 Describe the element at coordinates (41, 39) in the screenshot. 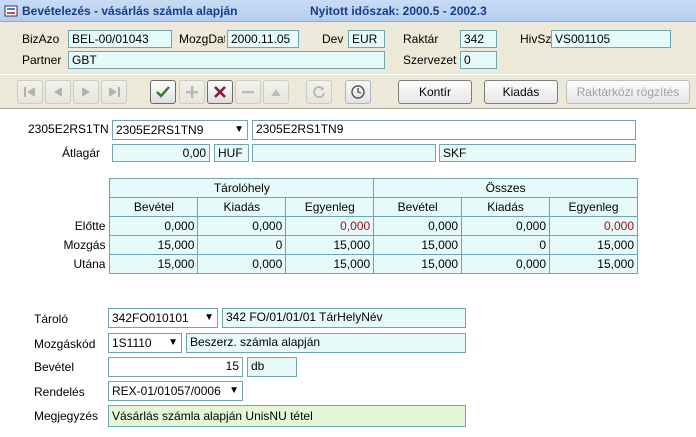

I see `bizazo-label: BizAzo` at that location.